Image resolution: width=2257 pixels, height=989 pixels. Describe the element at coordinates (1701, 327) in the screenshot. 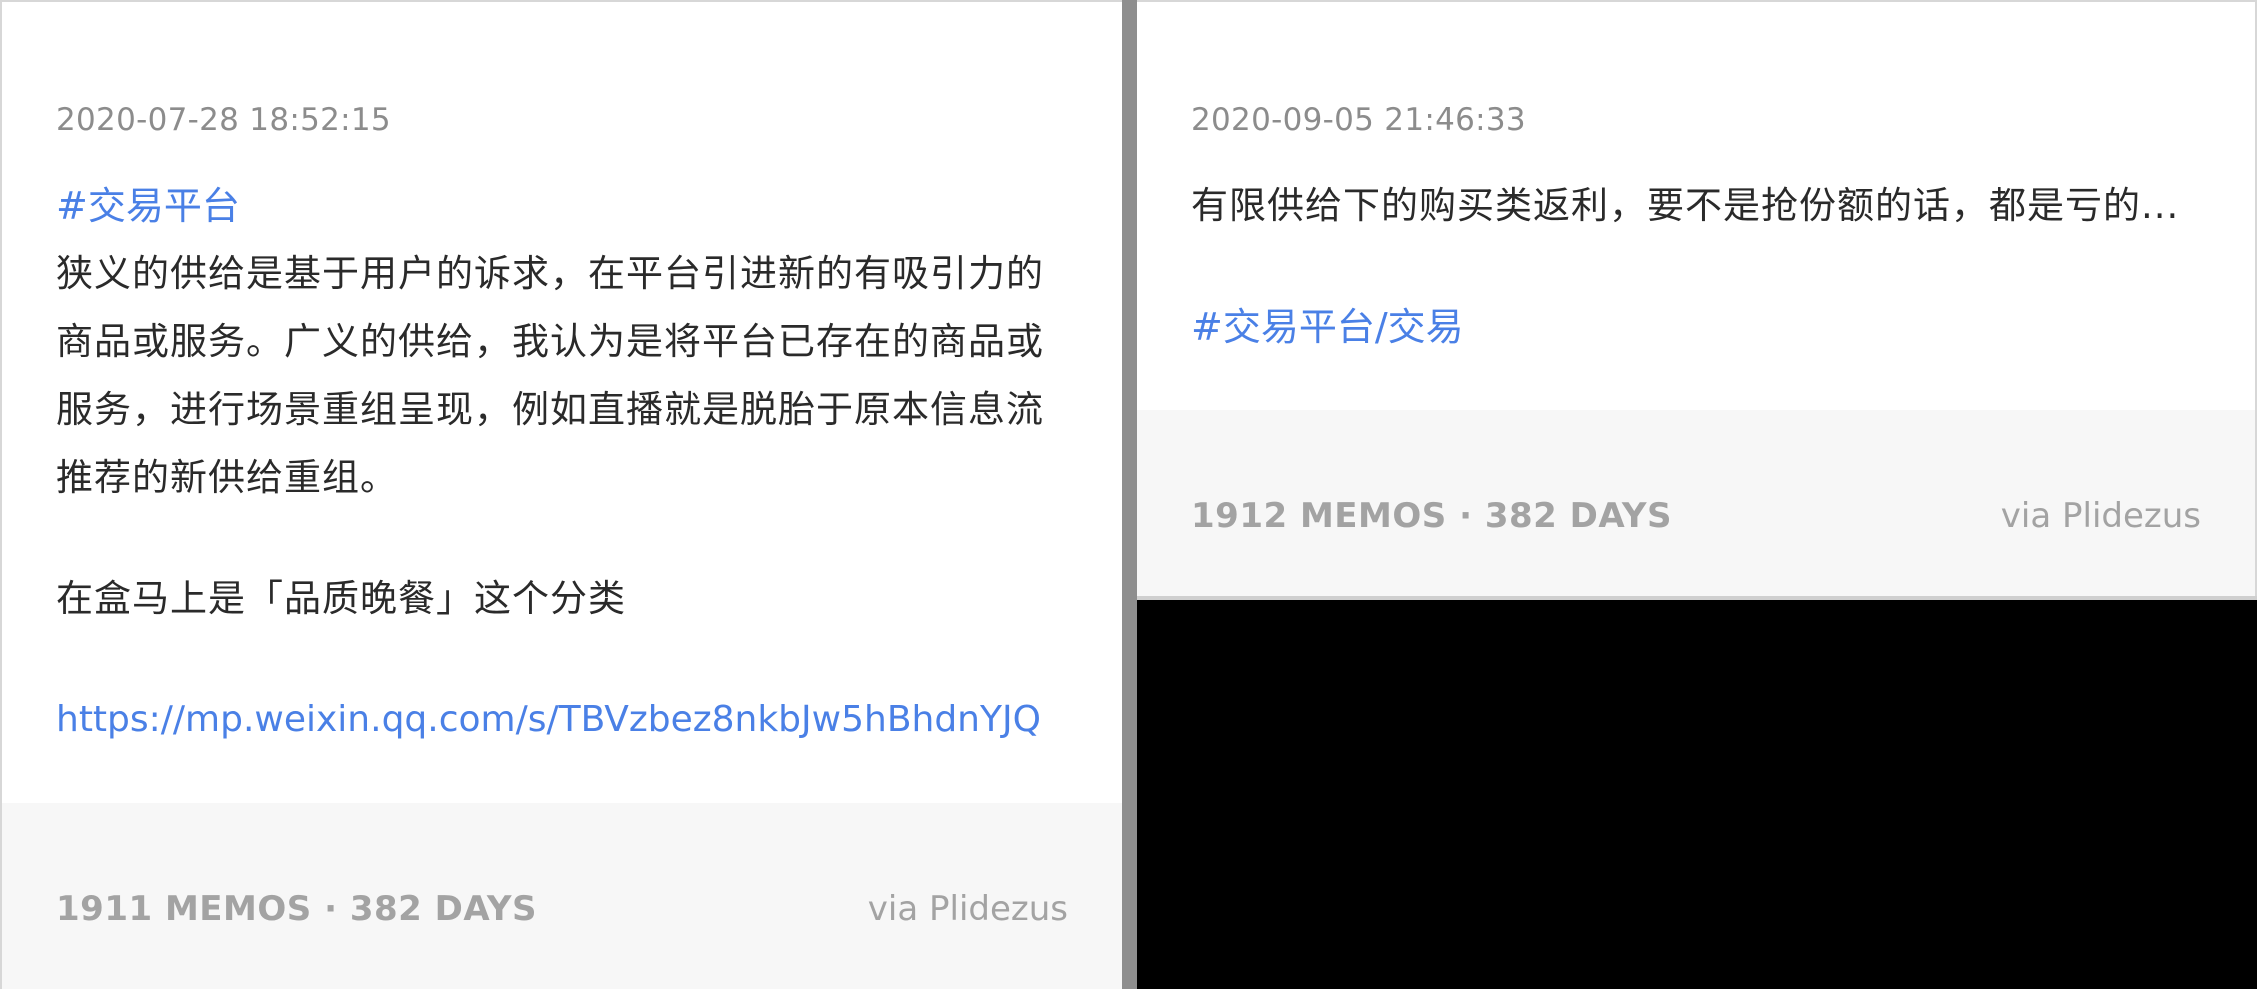

I see `memo-tag: #交易平台/交易` at that location.